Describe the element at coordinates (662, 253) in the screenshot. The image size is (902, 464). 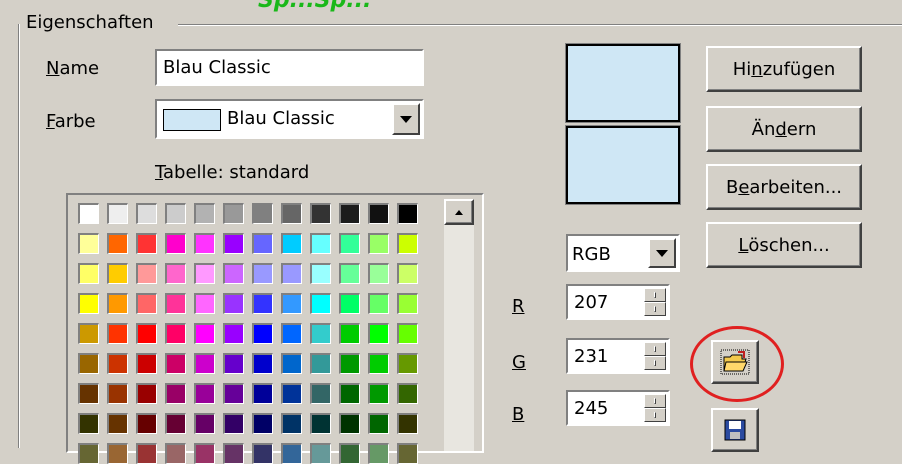
I see `color-mode-dropdown-button` at that location.